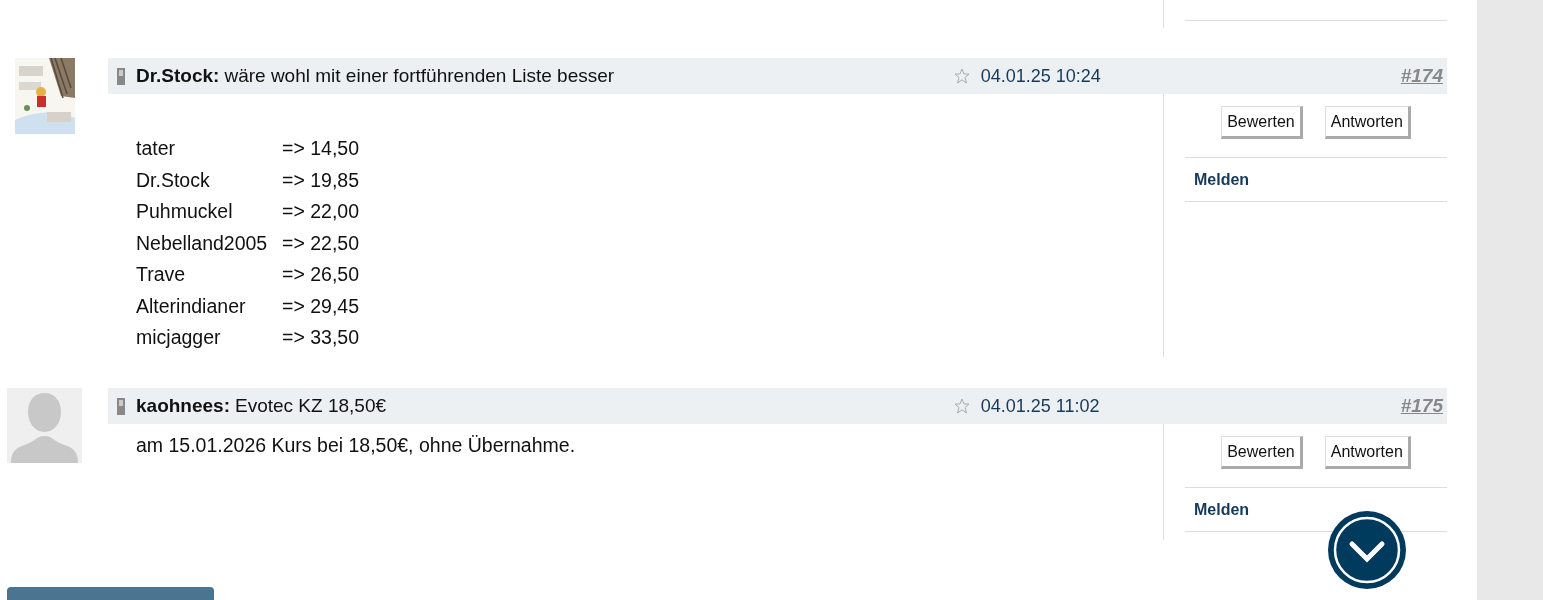 The height and width of the screenshot is (600, 1543). Describe the element at coordinates (320, 243) in the screenshot. I see `list-value: => 22,50` at that location.